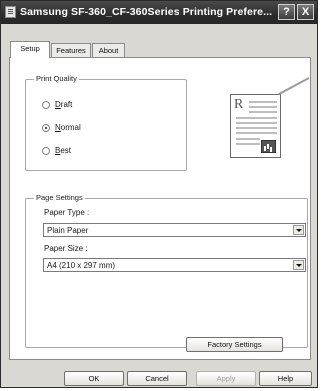 The height and width of the screenshot is (391, 328). Describe the element at coordinates (59, 197) in the screenshot. I see `page-settings-group-label: Page Settings` at that location.